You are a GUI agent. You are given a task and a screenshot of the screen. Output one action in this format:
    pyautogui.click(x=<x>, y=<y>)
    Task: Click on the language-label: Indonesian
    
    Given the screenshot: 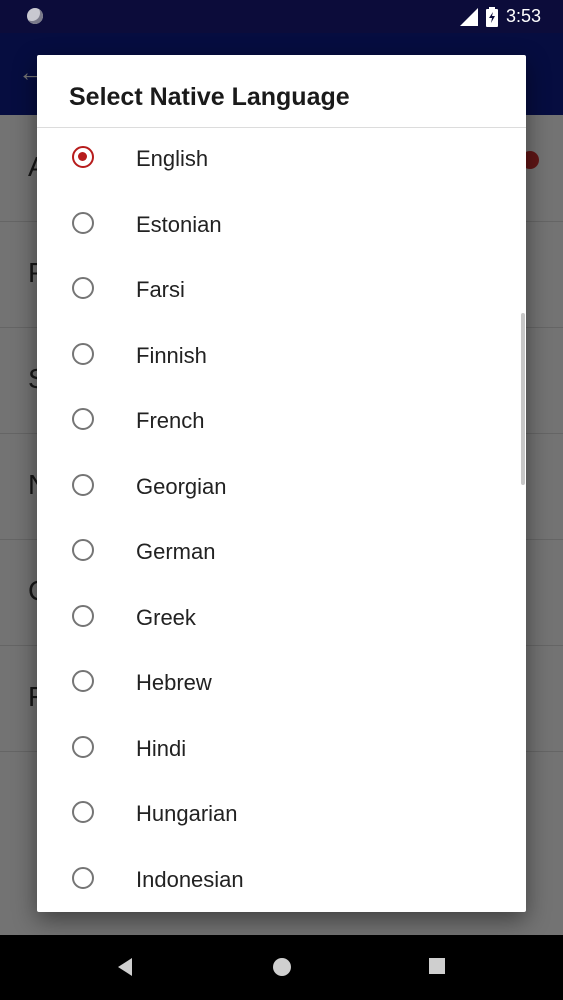 What is the action you would take?
    pyautogui.click(x=190, y=879)
    